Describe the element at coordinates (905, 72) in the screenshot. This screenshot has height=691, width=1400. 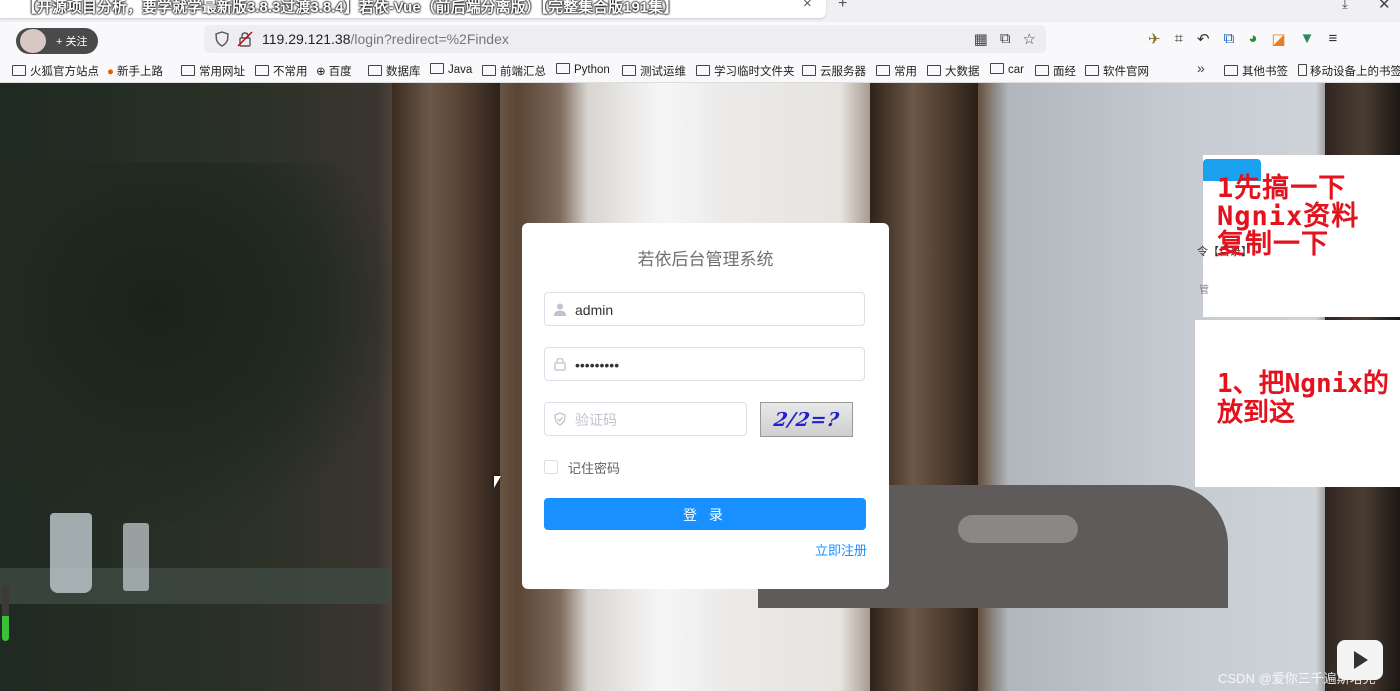
I see `bookmark-label: 常用` at that location.